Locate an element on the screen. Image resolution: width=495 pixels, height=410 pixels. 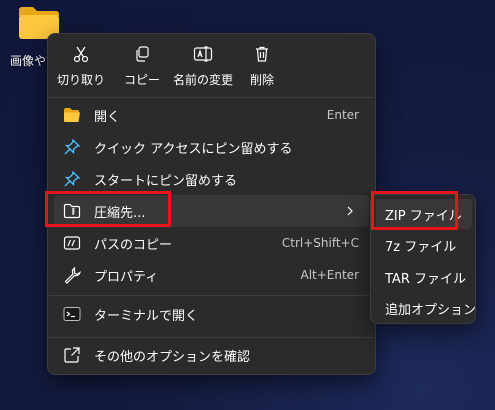
submenu-item-zip: ZIP ファイル is located at coordinates (424, 214).